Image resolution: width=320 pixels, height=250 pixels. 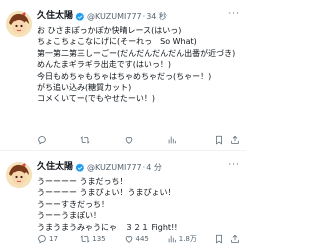 What do you see at coordinates (104, 65) in the screenshot?
I see `post-text-line: めんたまギラギラ出走です(はいっ！)` at bounding box center [104, 65].